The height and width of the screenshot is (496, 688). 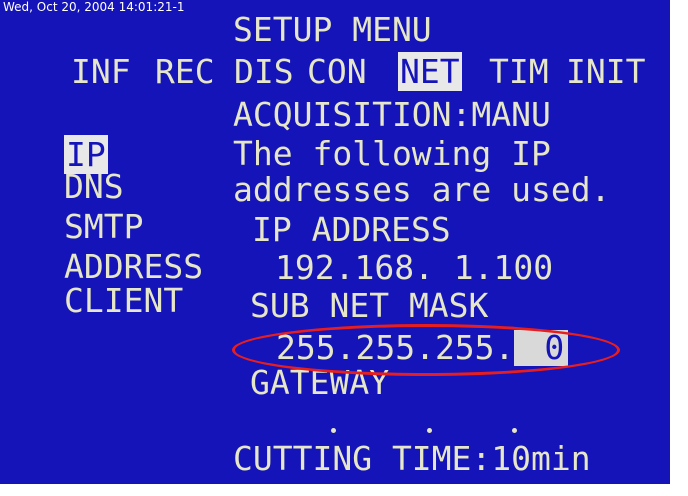 What do you see at coordinates (332, 29) in the screenshot?
I see `menu-title: SETUP MENU` at bounding box center [332, 29].